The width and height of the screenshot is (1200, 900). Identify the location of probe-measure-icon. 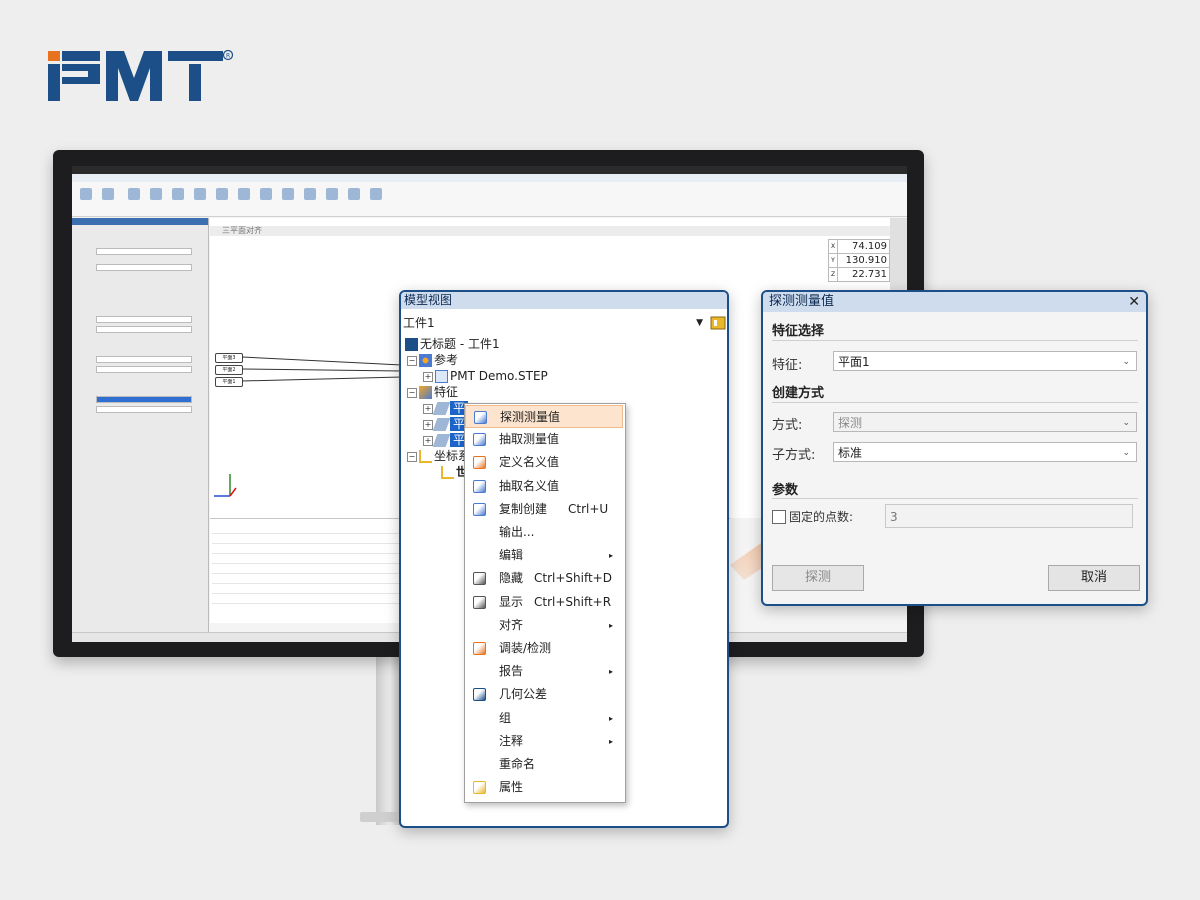
(480, 417).